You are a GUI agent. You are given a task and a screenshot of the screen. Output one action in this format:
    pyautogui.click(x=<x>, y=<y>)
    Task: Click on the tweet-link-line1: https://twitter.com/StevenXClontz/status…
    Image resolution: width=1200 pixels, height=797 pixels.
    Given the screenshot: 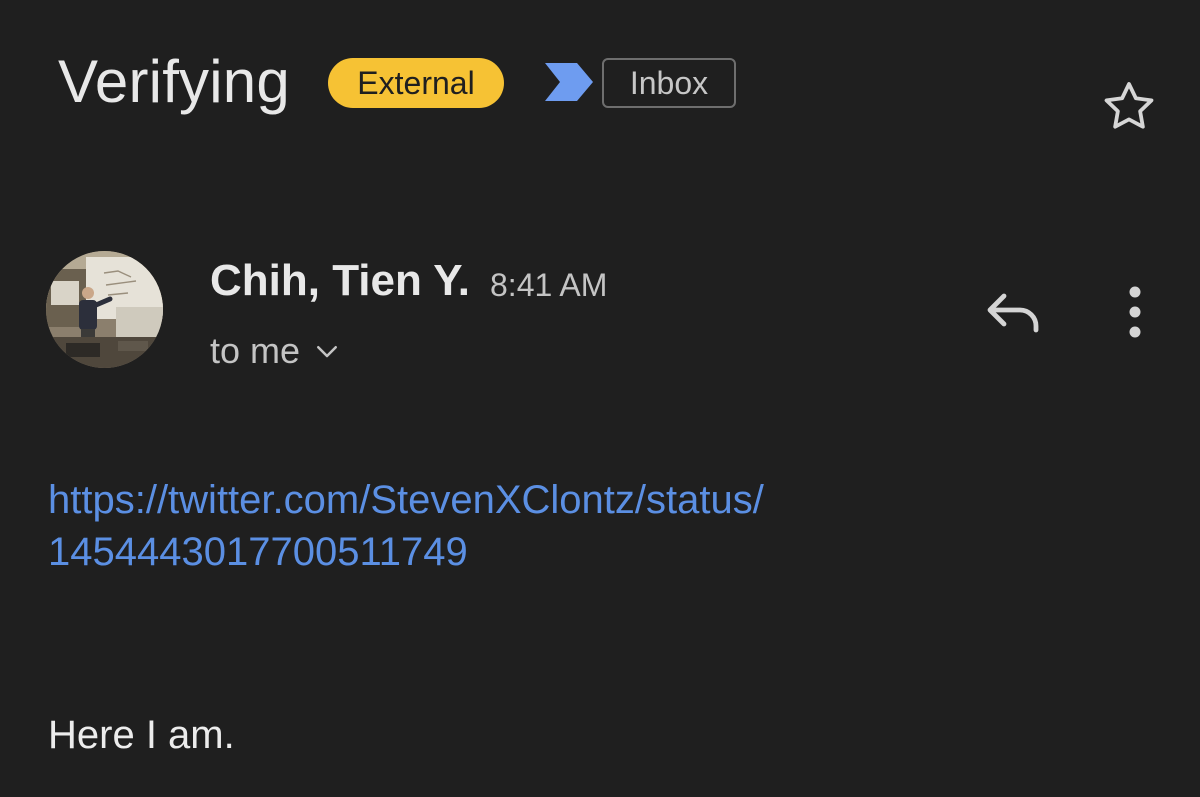 What is the action you would take?
    pyautogui.click(x=406, y=500)
    